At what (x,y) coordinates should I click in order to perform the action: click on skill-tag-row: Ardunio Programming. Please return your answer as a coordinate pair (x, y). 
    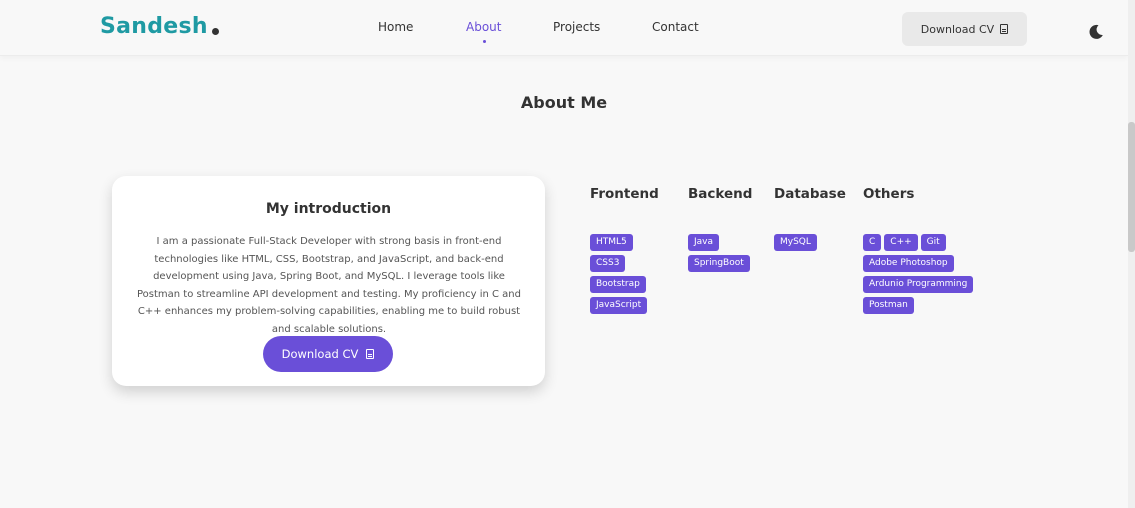
    Looking at the image, I should click on (933, 282).